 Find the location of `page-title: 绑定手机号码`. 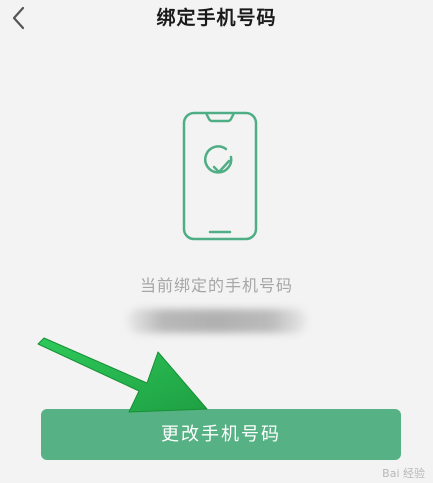

page-title: 绑定手机号码 is located at coordinates (216, 18).